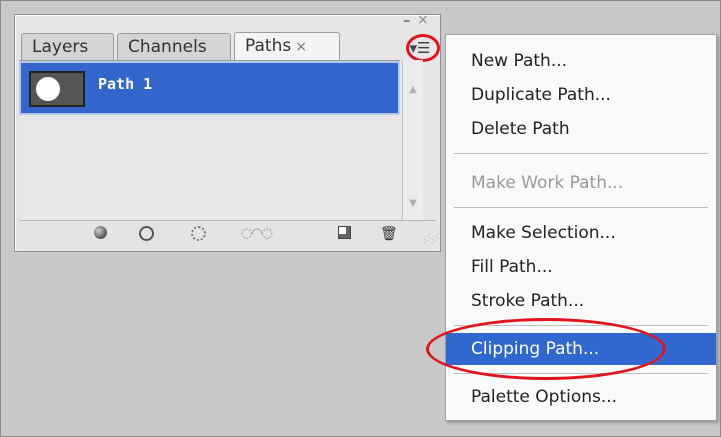 The width and height of the screenshot is (721, 437). Describe the element at coordinates (423, 48) in the screenshot. I see `annotation-circle-menu-button` at that location.